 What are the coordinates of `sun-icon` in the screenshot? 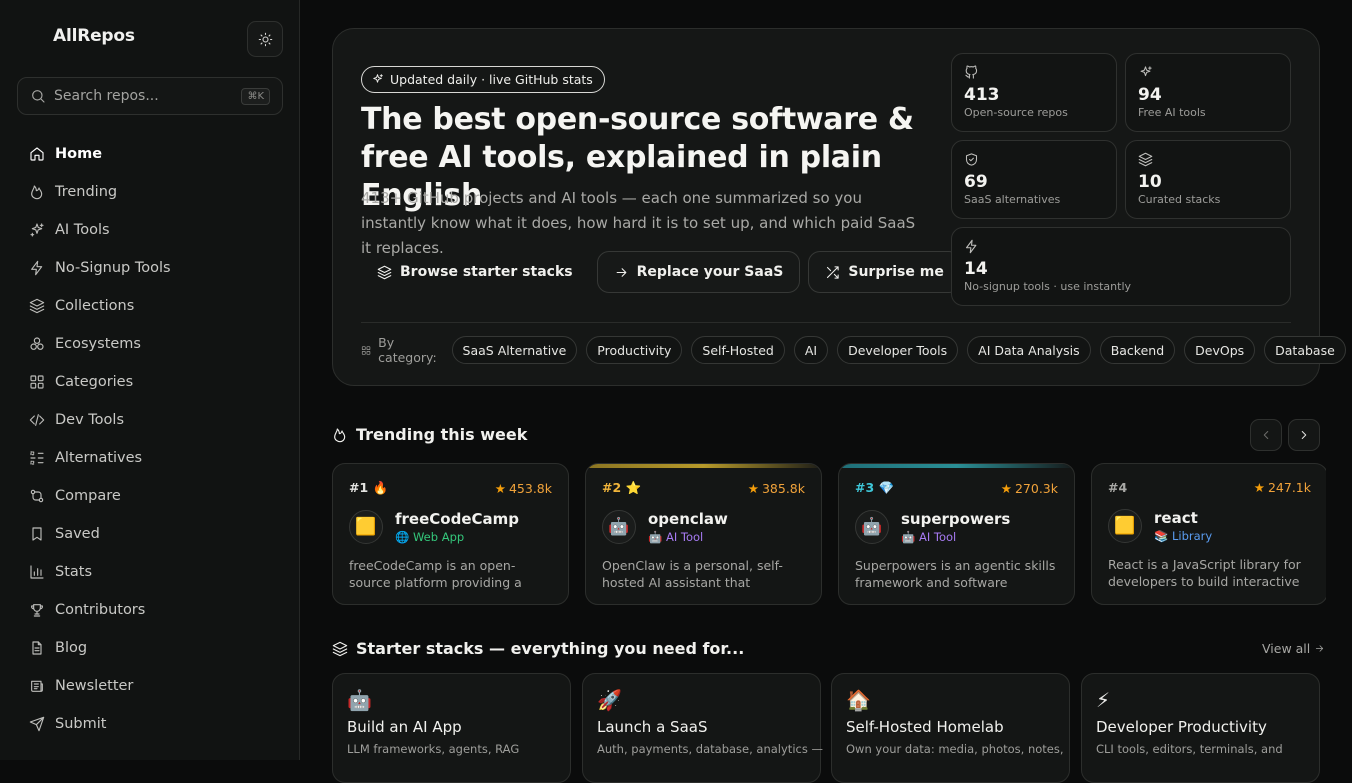 It's located at (265, 39).